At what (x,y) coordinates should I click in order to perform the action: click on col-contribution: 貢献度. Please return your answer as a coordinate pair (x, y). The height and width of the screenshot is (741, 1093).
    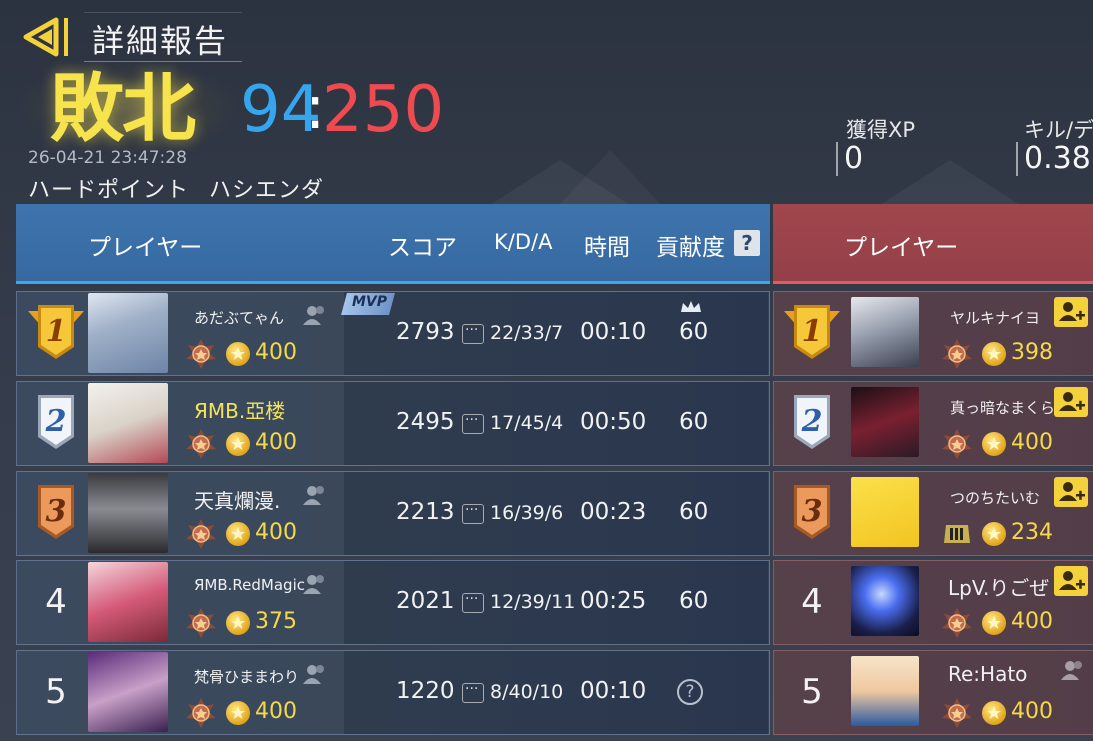
    Looking at the image, I should click on (690, 248).